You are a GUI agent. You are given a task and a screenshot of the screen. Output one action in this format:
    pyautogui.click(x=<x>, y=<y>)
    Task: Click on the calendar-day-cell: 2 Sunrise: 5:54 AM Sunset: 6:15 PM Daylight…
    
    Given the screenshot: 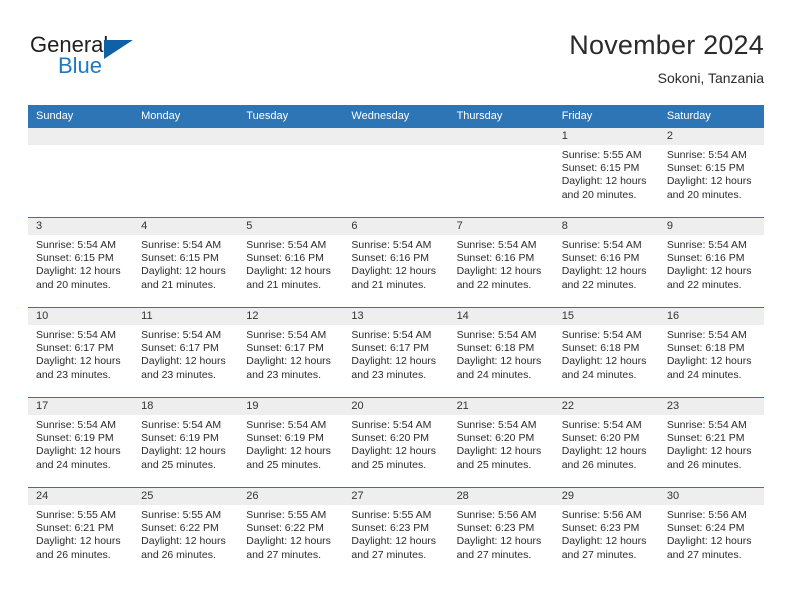 What is the action you would take?
    pyautogui.click(x=711, y=172)
    